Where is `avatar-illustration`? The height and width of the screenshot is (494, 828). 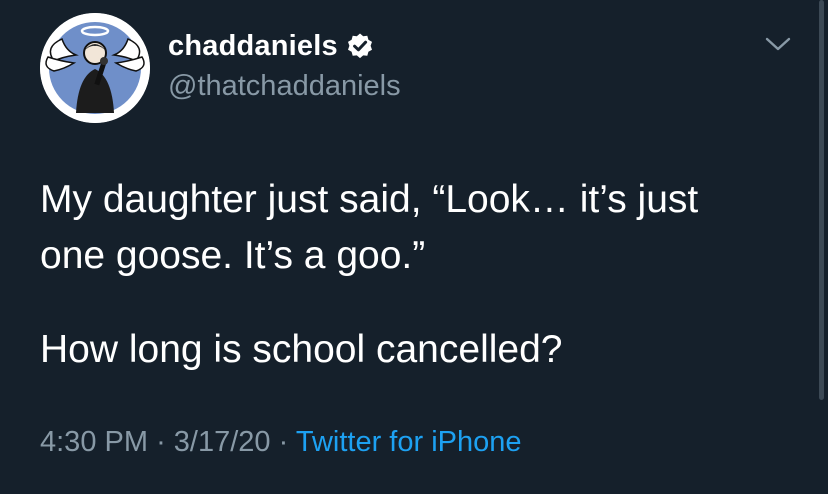 avatar-illustration is located at coordinates (95, 68).